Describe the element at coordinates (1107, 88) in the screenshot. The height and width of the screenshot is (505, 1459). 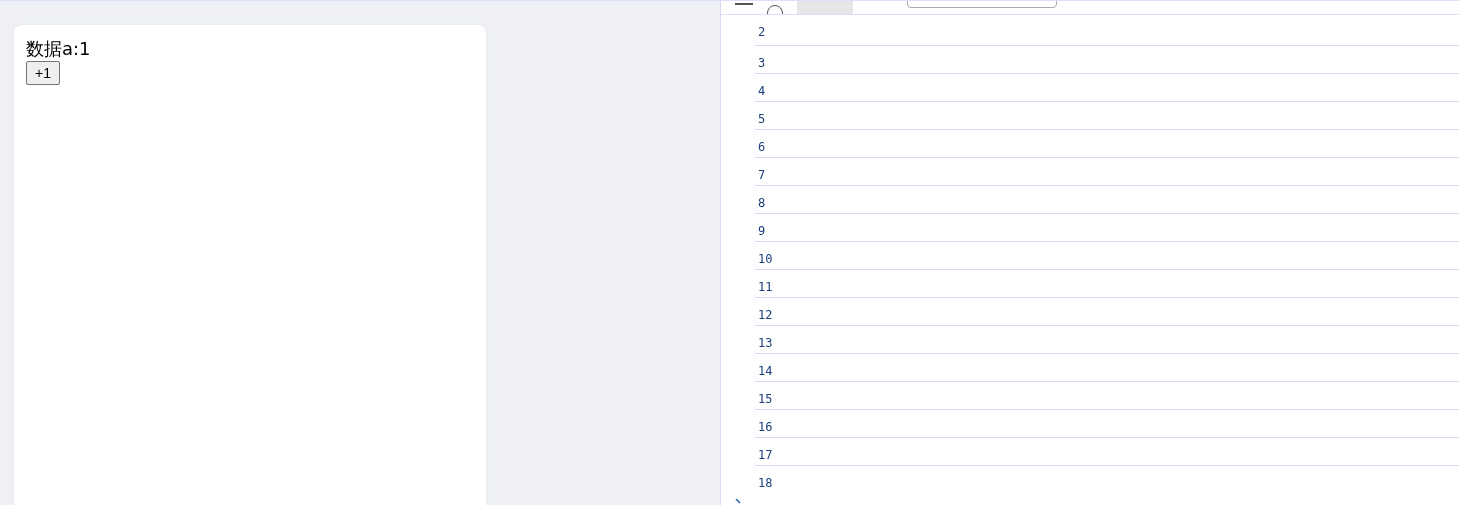
I see `console-message: 4` at that location.